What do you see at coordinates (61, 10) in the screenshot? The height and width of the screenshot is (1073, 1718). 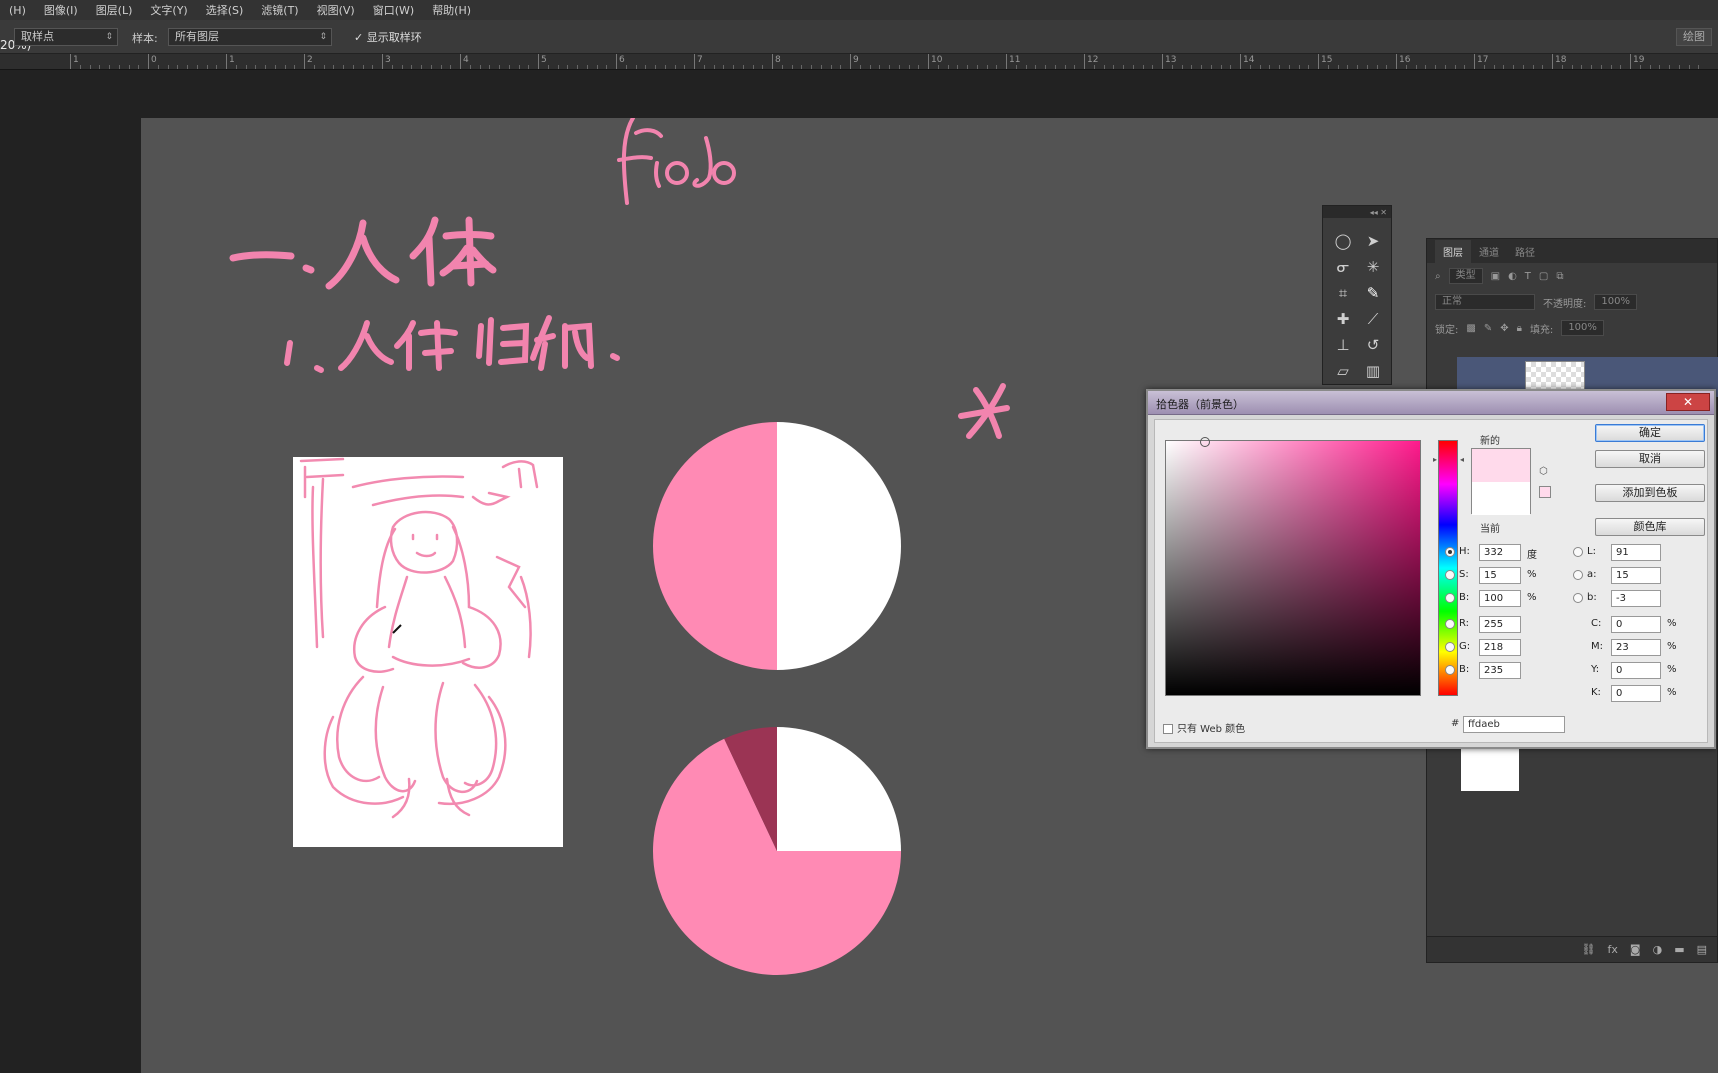 I see `menu-item-image: 图像(I)` at bounding box center [61, 10].